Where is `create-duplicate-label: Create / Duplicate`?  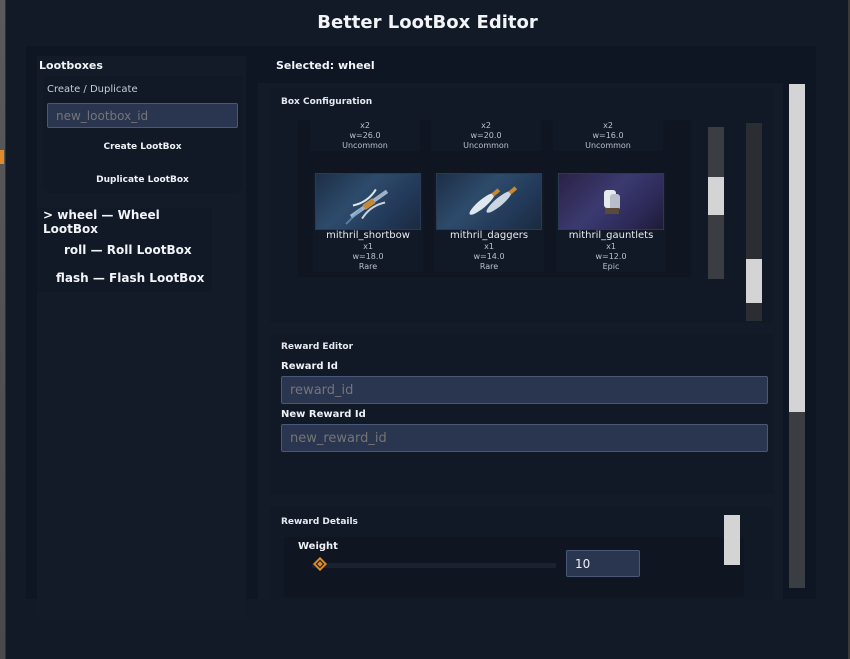
create-duplicate-label: Create / Duplicate is located at coordinates (92, 89).